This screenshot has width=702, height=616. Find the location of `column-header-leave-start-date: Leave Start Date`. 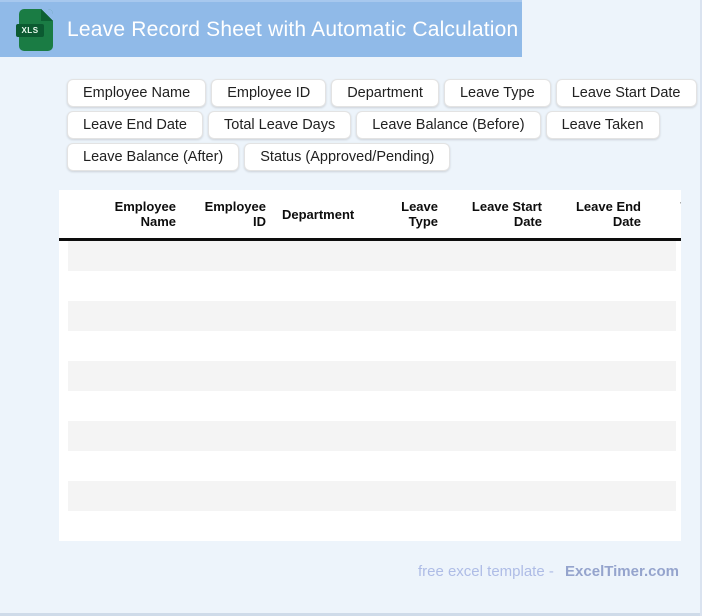

column-header-leave-start-date: Leave Start Date is located at coordinates (506, 214).